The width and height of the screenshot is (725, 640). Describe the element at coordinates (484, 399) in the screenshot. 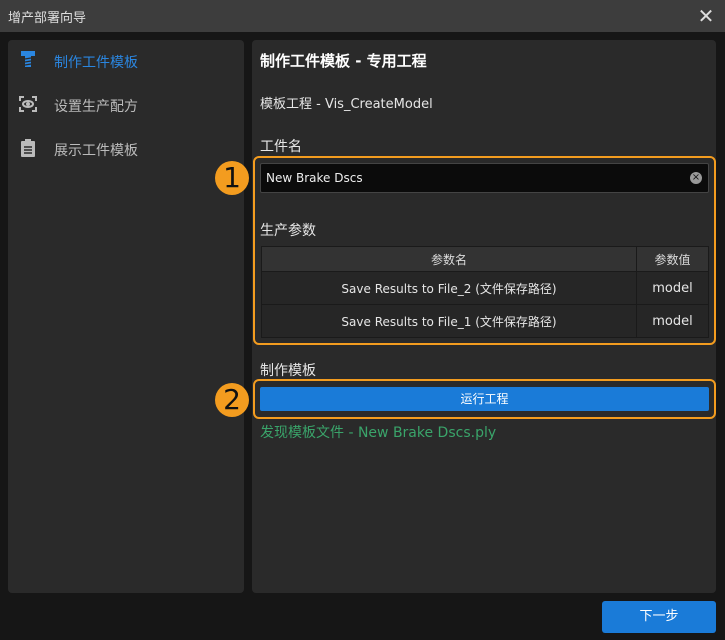

I see `run-project-button: 运行工程` at that location.